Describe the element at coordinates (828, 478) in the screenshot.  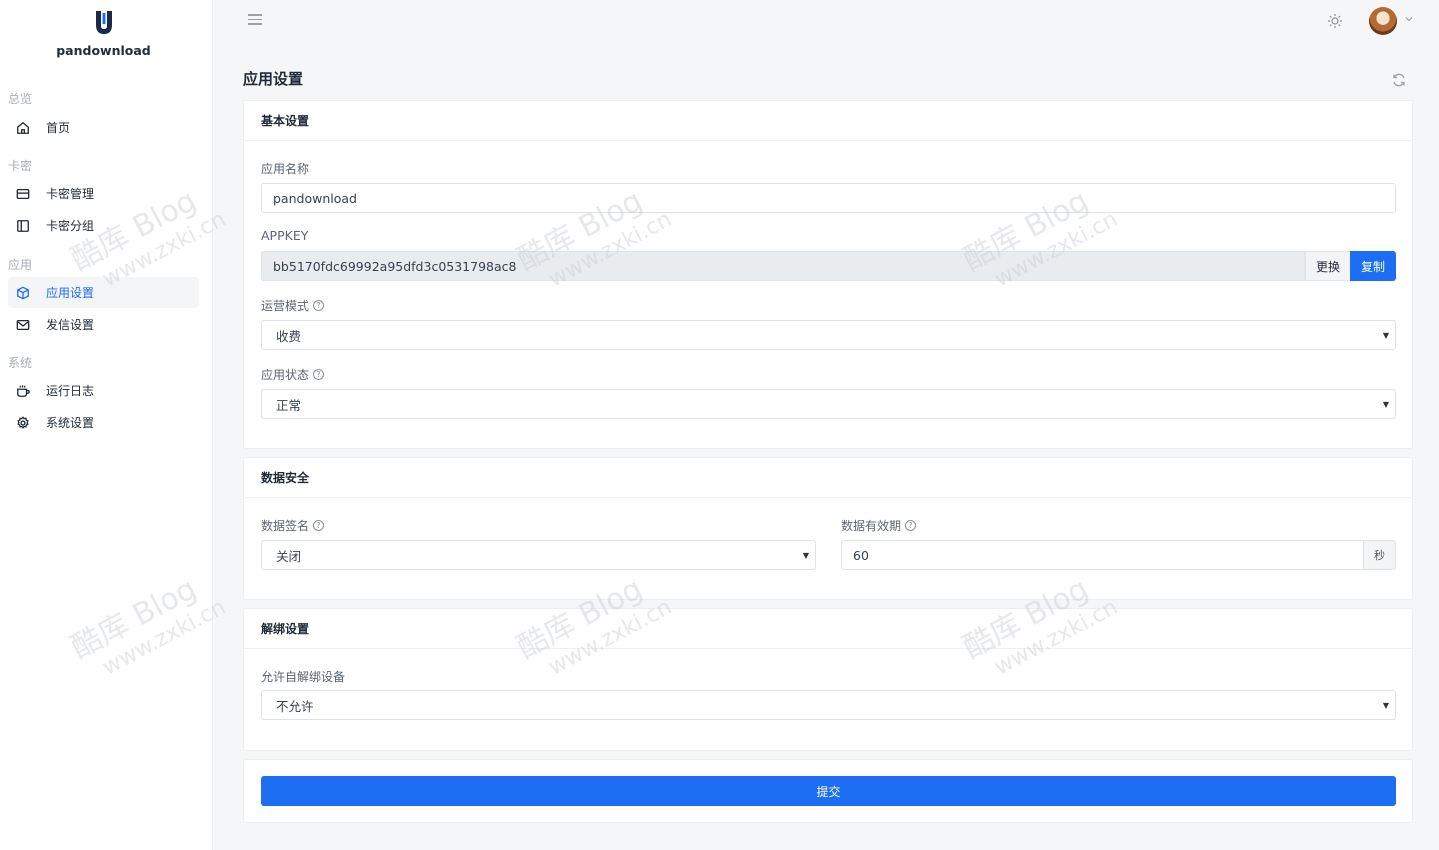
I see `card-title: 数据安全` at that location.